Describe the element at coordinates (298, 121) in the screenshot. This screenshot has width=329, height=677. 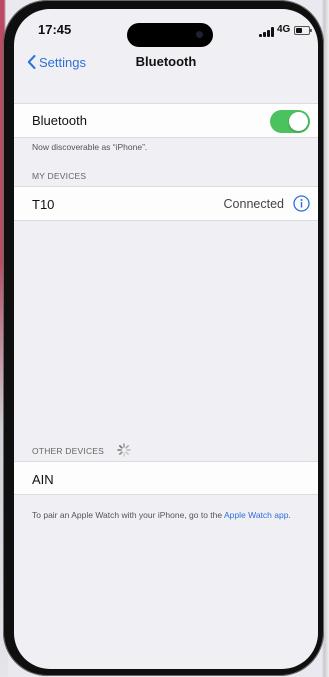
I see `toggle-knob` at that location.